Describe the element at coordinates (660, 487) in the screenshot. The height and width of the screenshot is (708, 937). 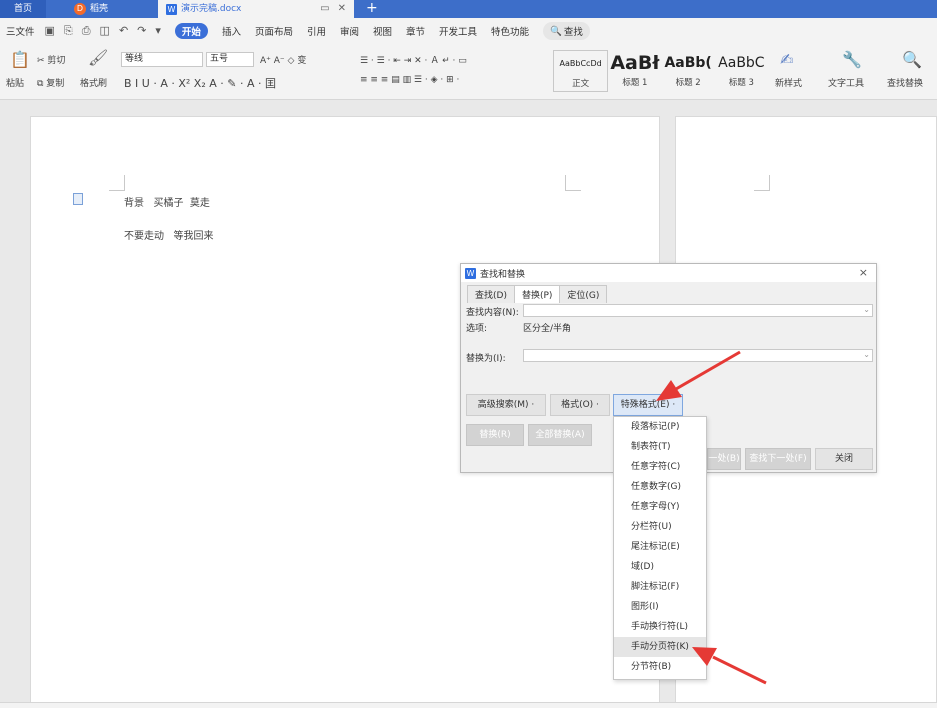
I see `menu-item-any-digit: 任意数字(G)` at that location.